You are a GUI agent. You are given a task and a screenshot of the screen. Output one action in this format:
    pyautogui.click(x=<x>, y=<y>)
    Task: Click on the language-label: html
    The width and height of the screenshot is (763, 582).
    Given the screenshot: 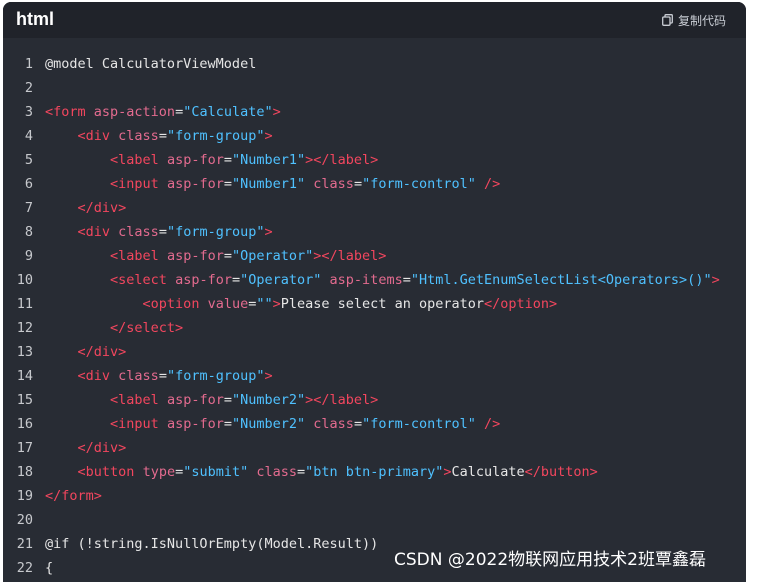 What is the action you would take?
    pyautogui.click(x=35, y=19)
    